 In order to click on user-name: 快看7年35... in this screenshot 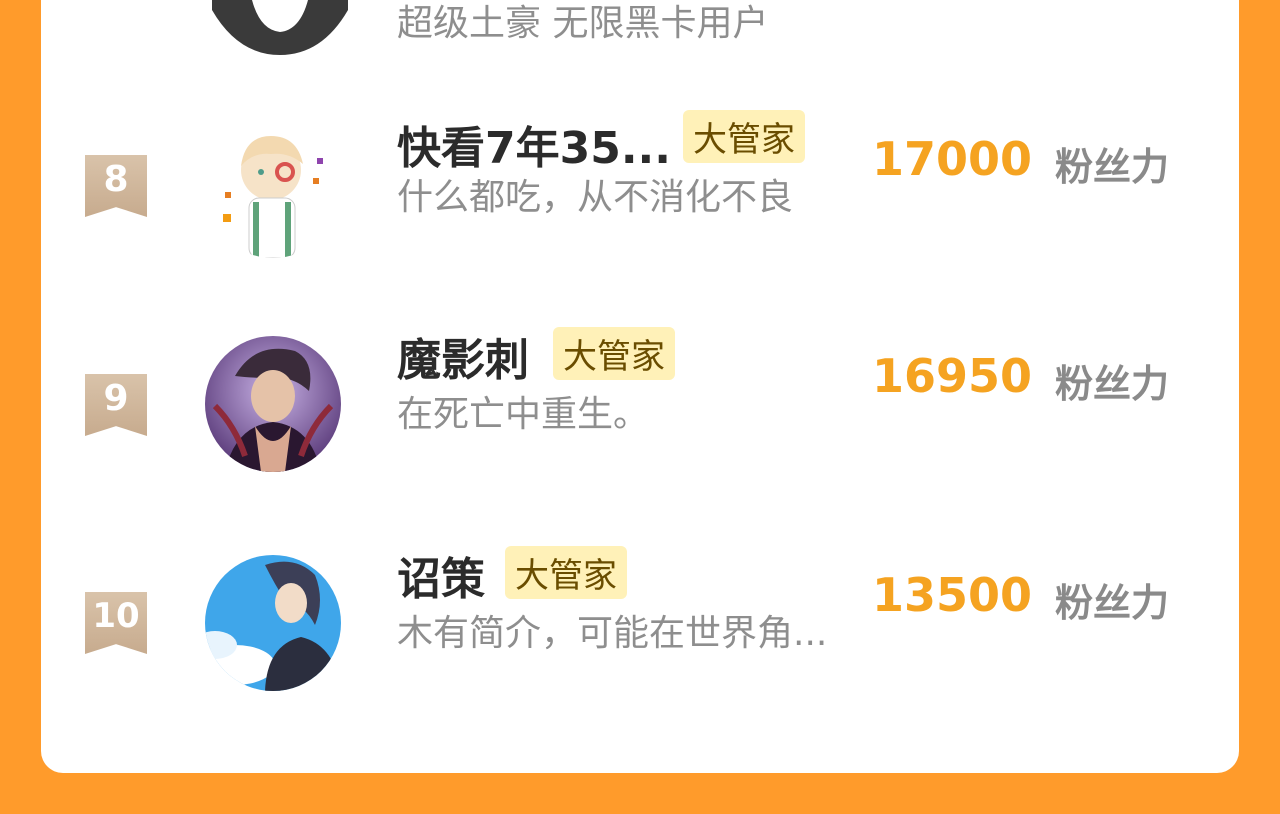, I will do `click(534, 144)`.